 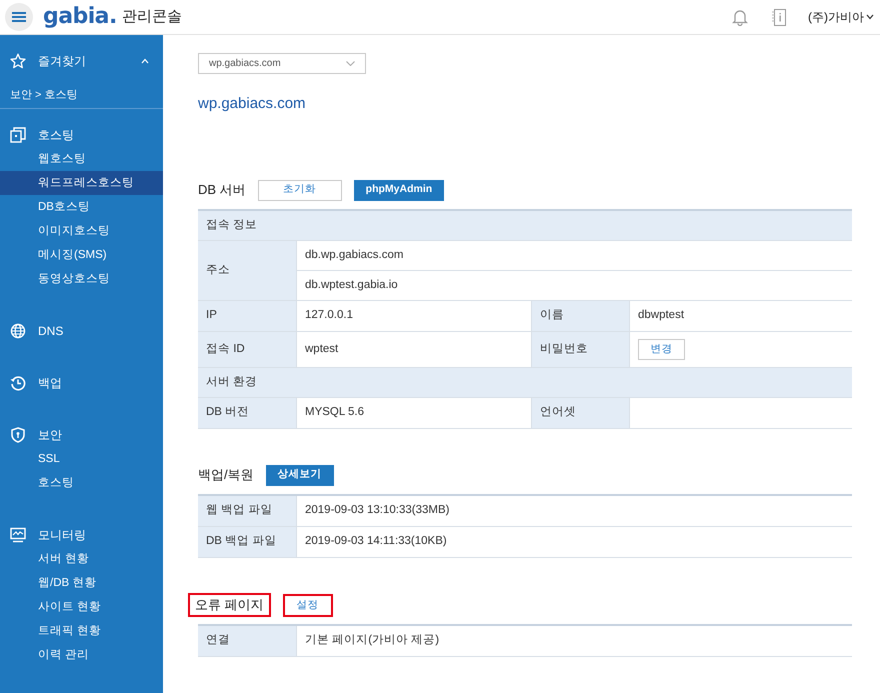 I want to click on change-button: 변경, so click(x=661, y=349).